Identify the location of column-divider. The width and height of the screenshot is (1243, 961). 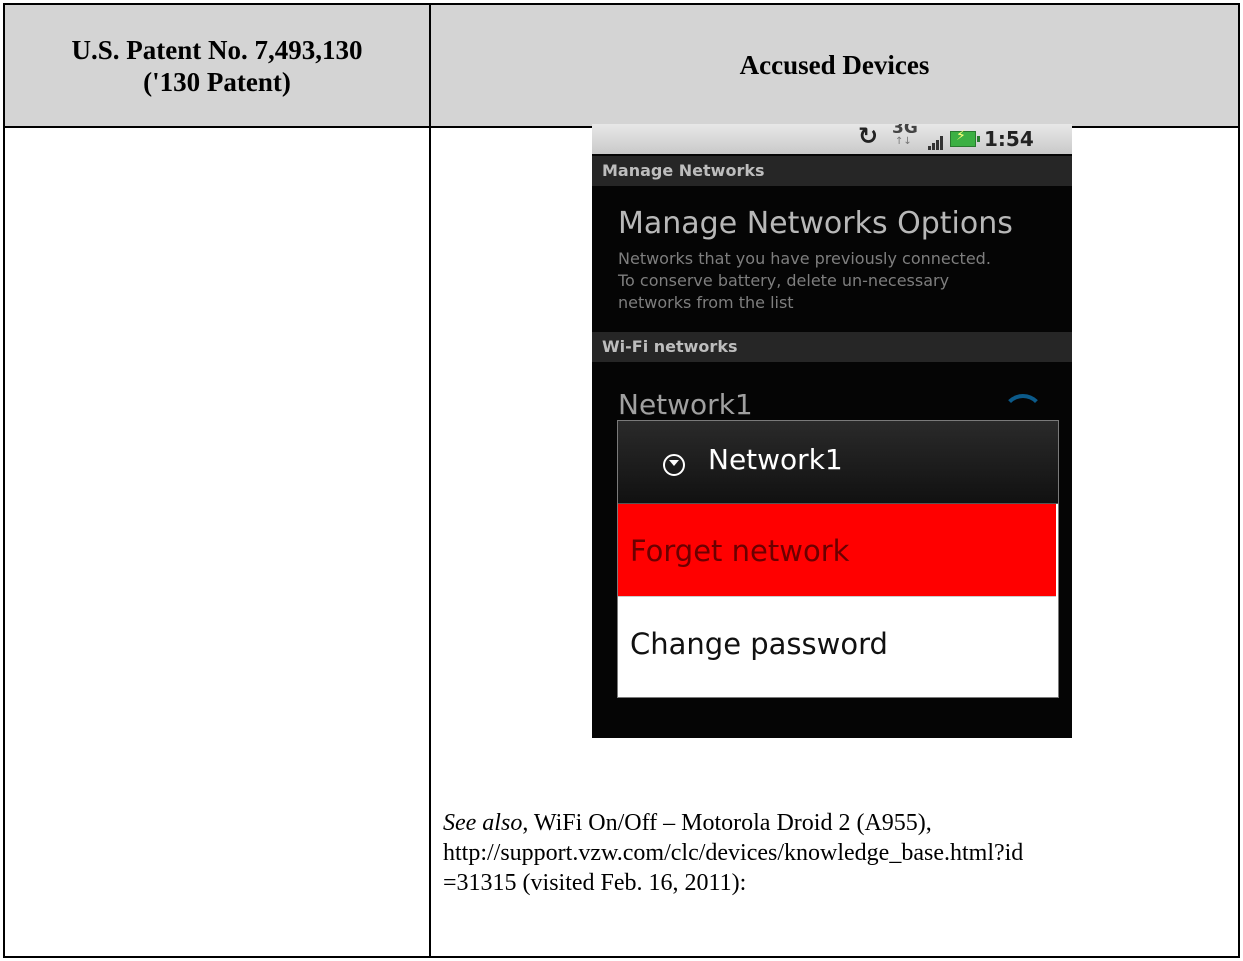
(430, 480).